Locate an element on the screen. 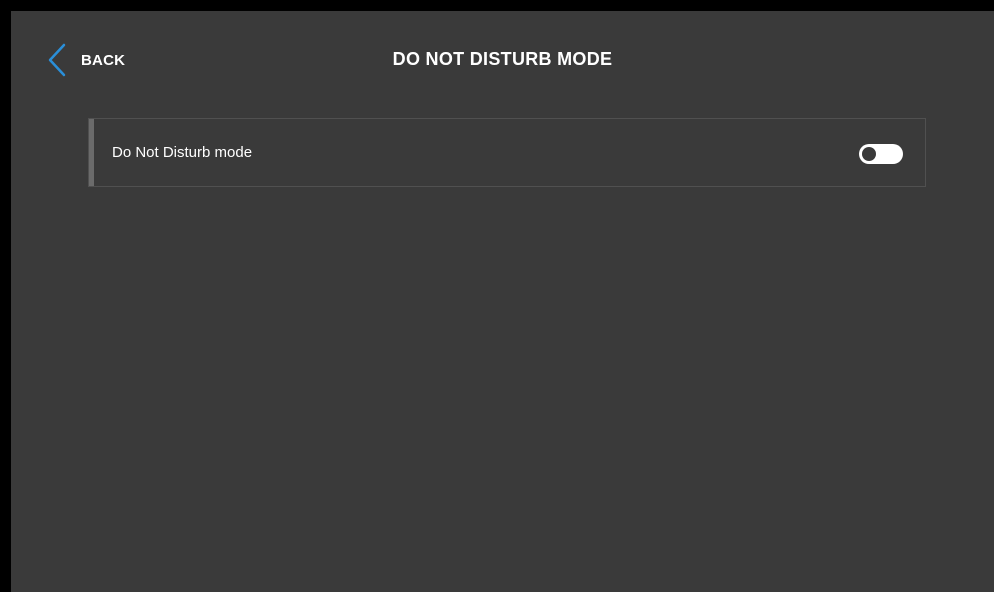 The height and width of the screenshot is (592, 994). chevron-left-icon is located at coordinates (57, 60).